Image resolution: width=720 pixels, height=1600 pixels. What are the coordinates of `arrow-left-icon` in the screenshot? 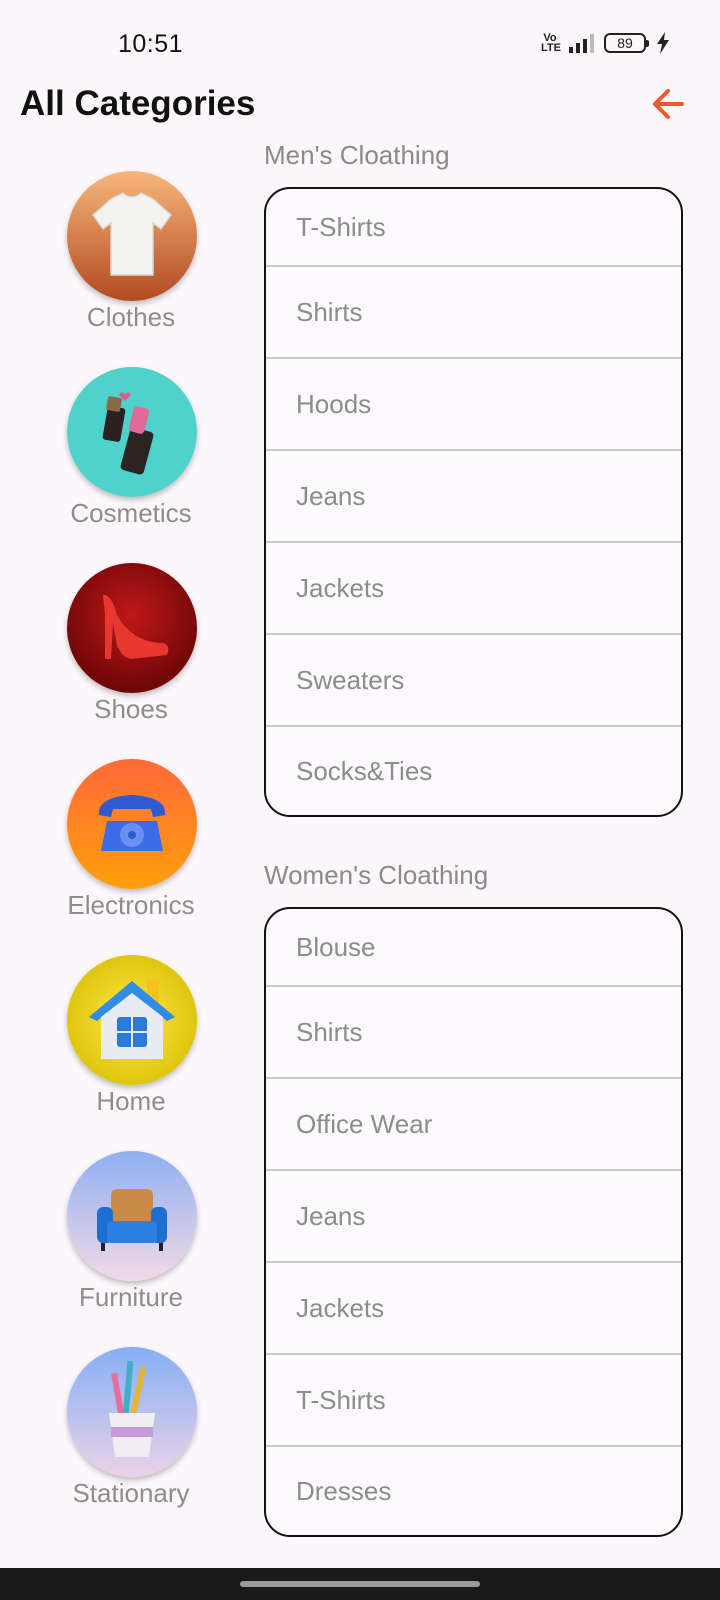 It's located at (668, 104).